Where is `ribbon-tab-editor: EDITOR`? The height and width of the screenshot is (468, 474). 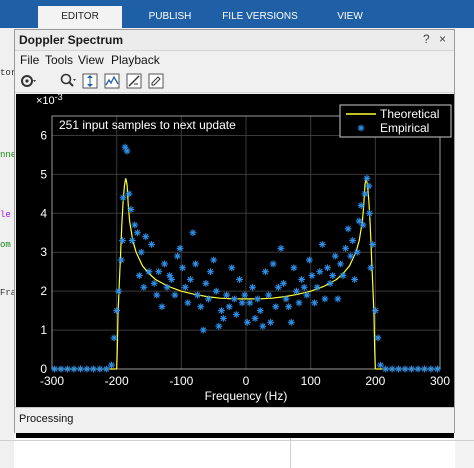 ribbon-tab-editor: EDITOR is located at coordinates (80, 17).